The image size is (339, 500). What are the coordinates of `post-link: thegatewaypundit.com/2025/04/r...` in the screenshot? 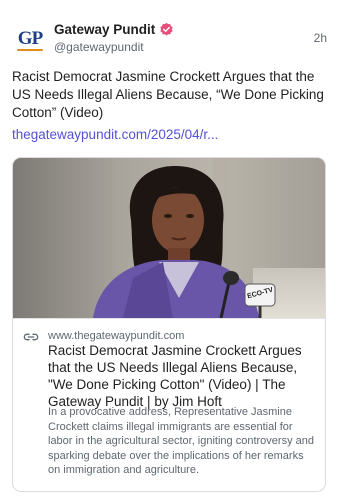 It's located at (115, 134).